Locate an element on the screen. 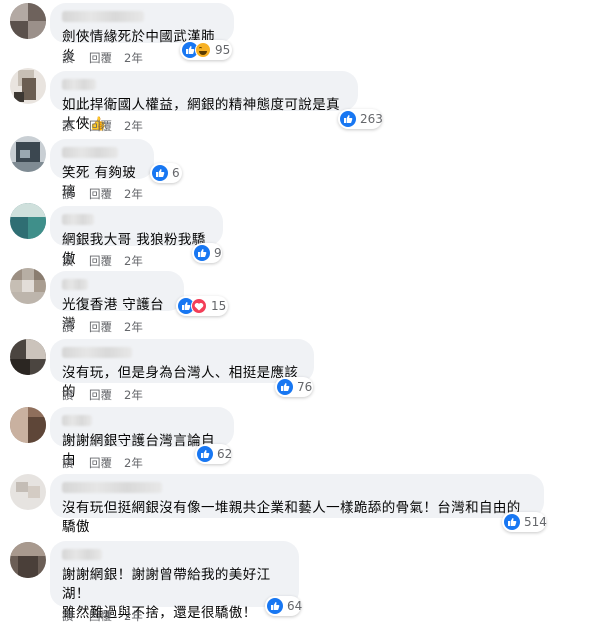 The width and height of the screenshot is (602, 625). comment-text: 沒有玩但挺網銀沒有像一堆親共企業和藝人一樣跪舔的骨氣！台灣和自由的驕傲 is located at coordinates (291, 517).